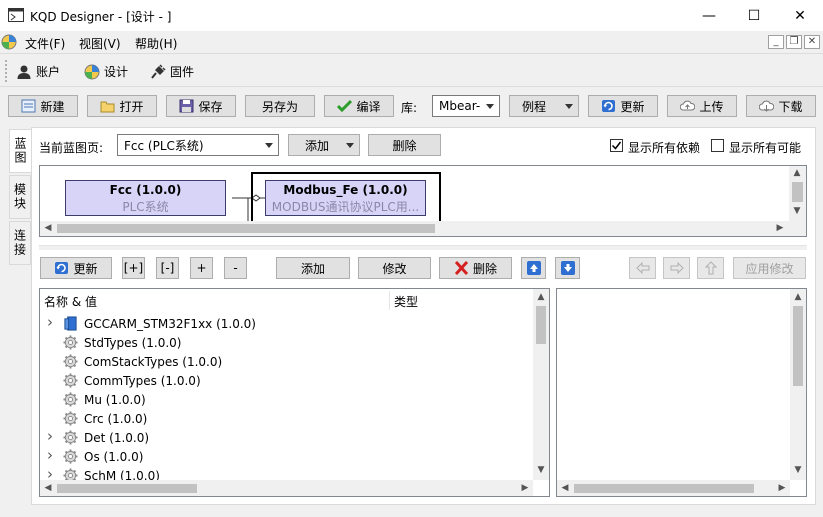 Image resolution: width=823 pixels, height=517 pixels. I want to click on compile-button: 编译, so click(359, 106).